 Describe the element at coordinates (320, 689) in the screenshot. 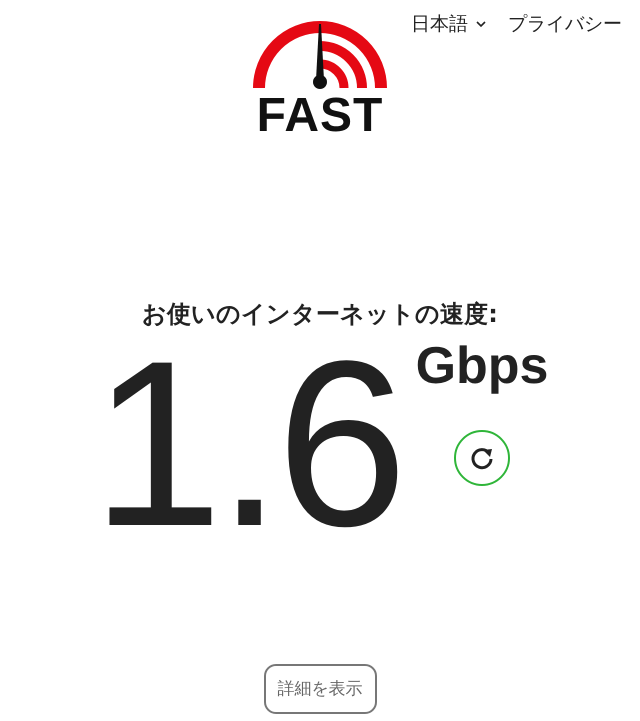

I see `show-details-button: 詳細を表示` at that location.